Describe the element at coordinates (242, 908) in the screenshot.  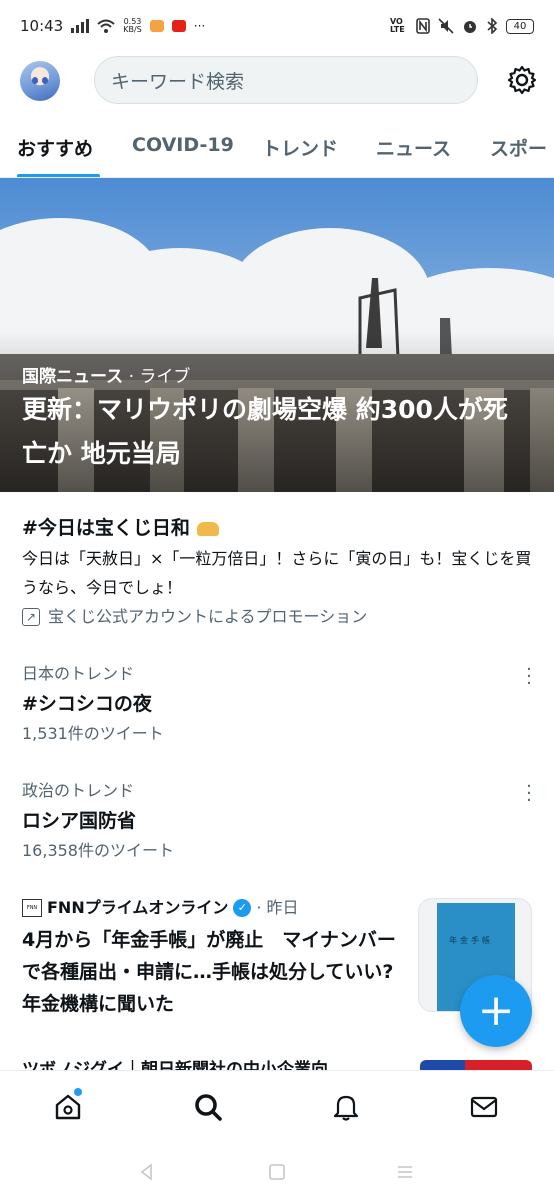
I see `verified-icon: ✓` at that location.